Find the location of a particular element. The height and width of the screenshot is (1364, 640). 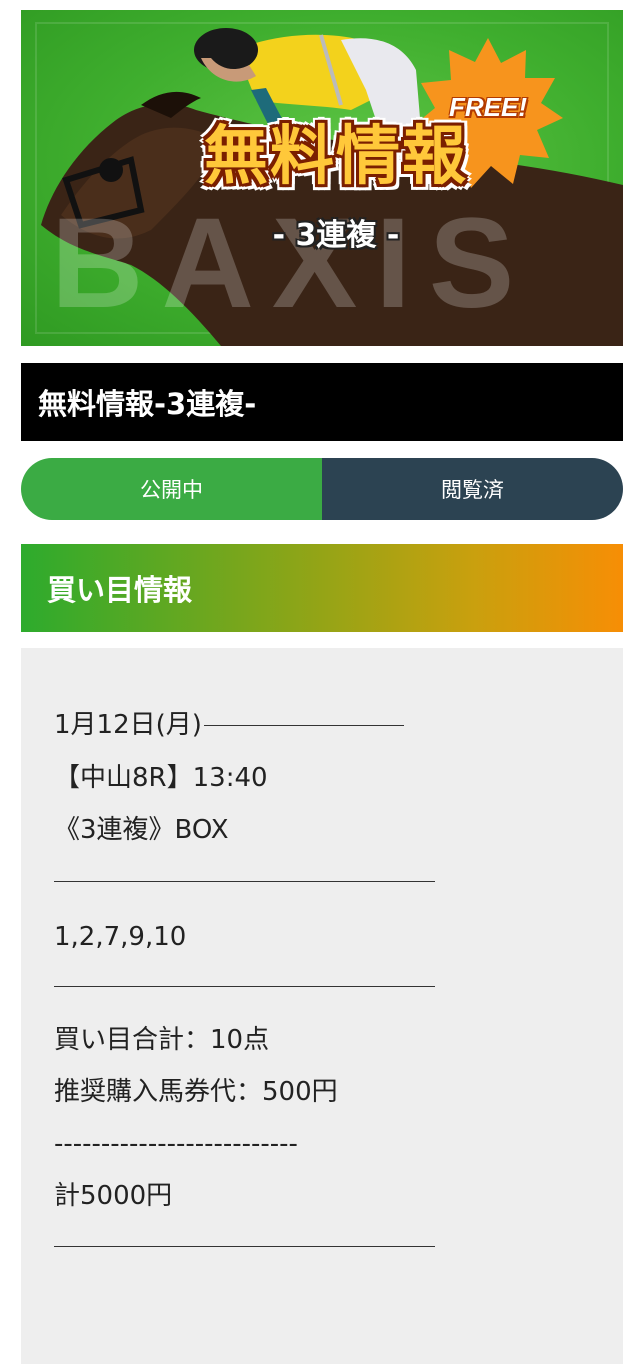

total-points: 買い目合計：10点 is located at coordinates (162, 1040).